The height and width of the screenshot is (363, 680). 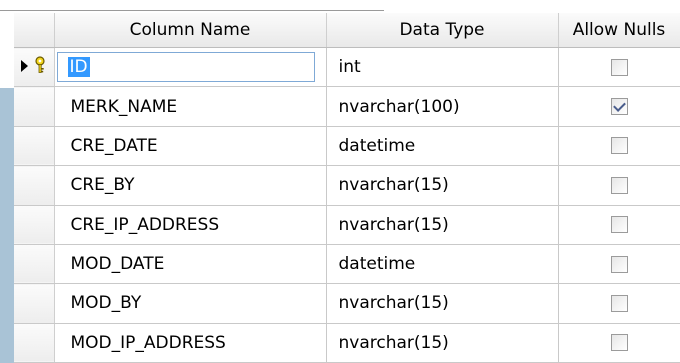 I want to click on selected-text: ID, so click(x=78, y=67).